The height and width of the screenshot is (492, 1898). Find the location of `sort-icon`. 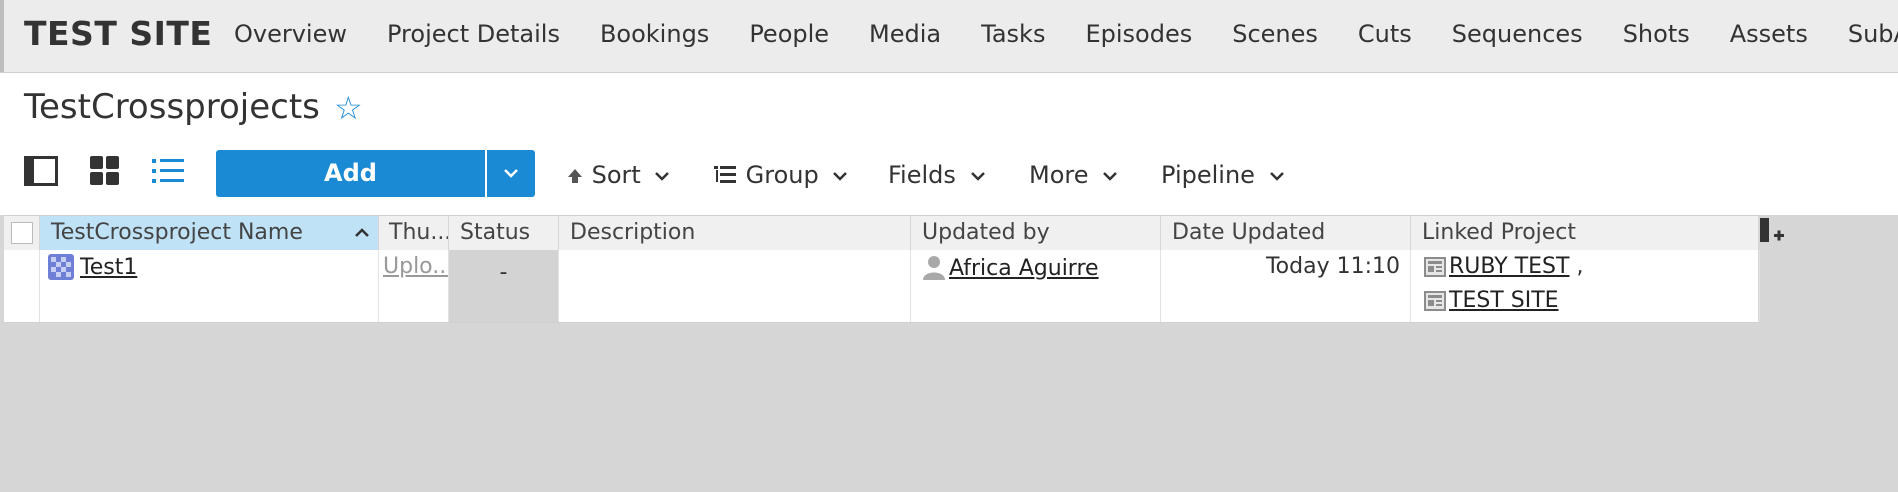

sort-icon is located at coordinates (575, 176).